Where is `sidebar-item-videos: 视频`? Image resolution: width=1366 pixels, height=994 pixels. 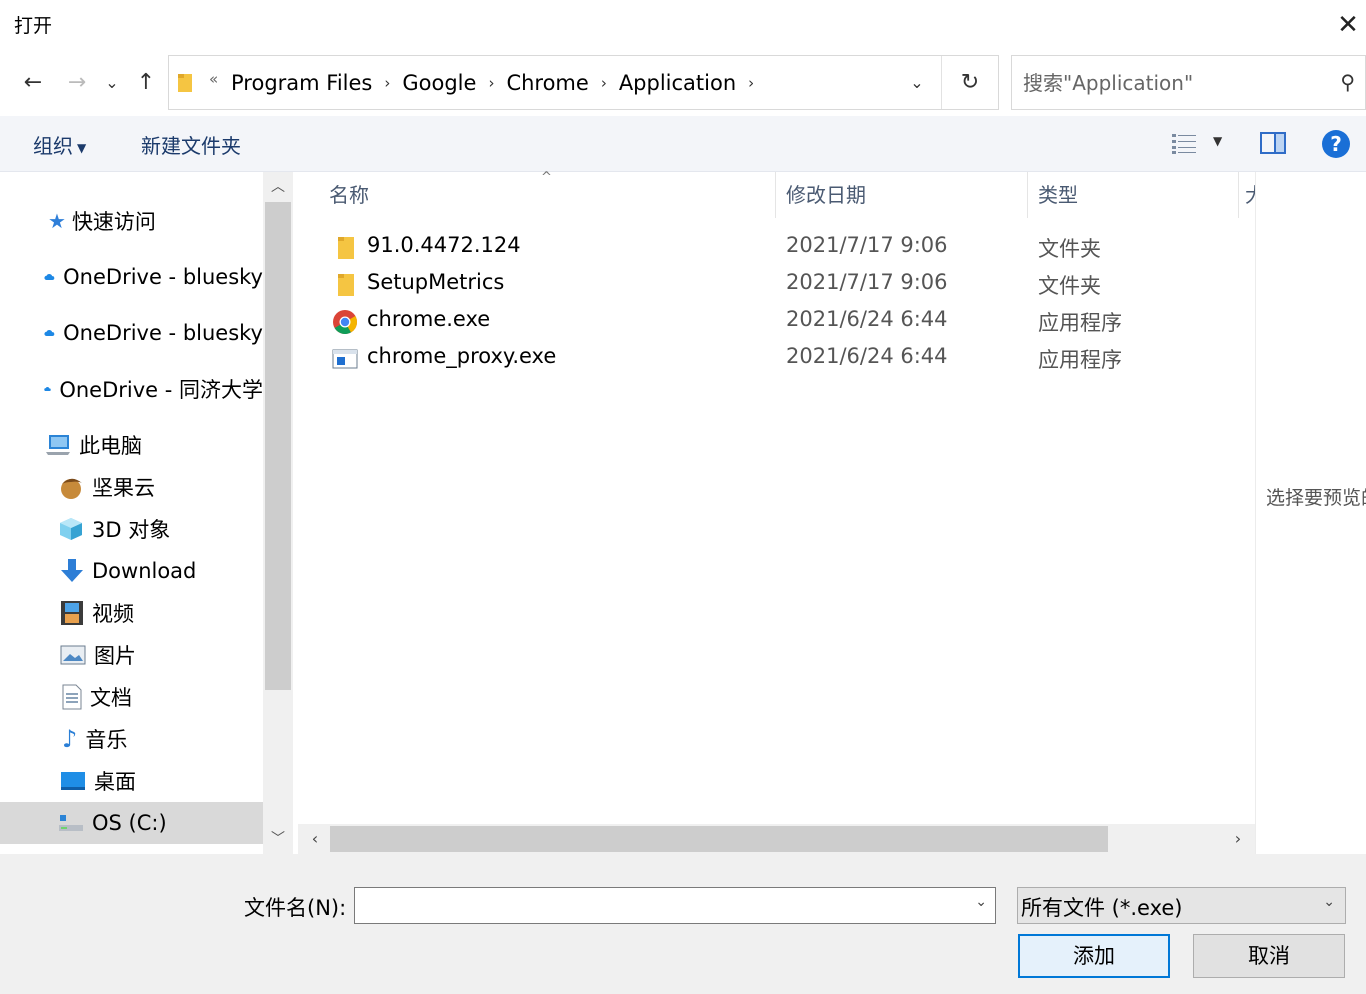 sidebar-item-videos: 视频 is located at coordinates (131, 613).